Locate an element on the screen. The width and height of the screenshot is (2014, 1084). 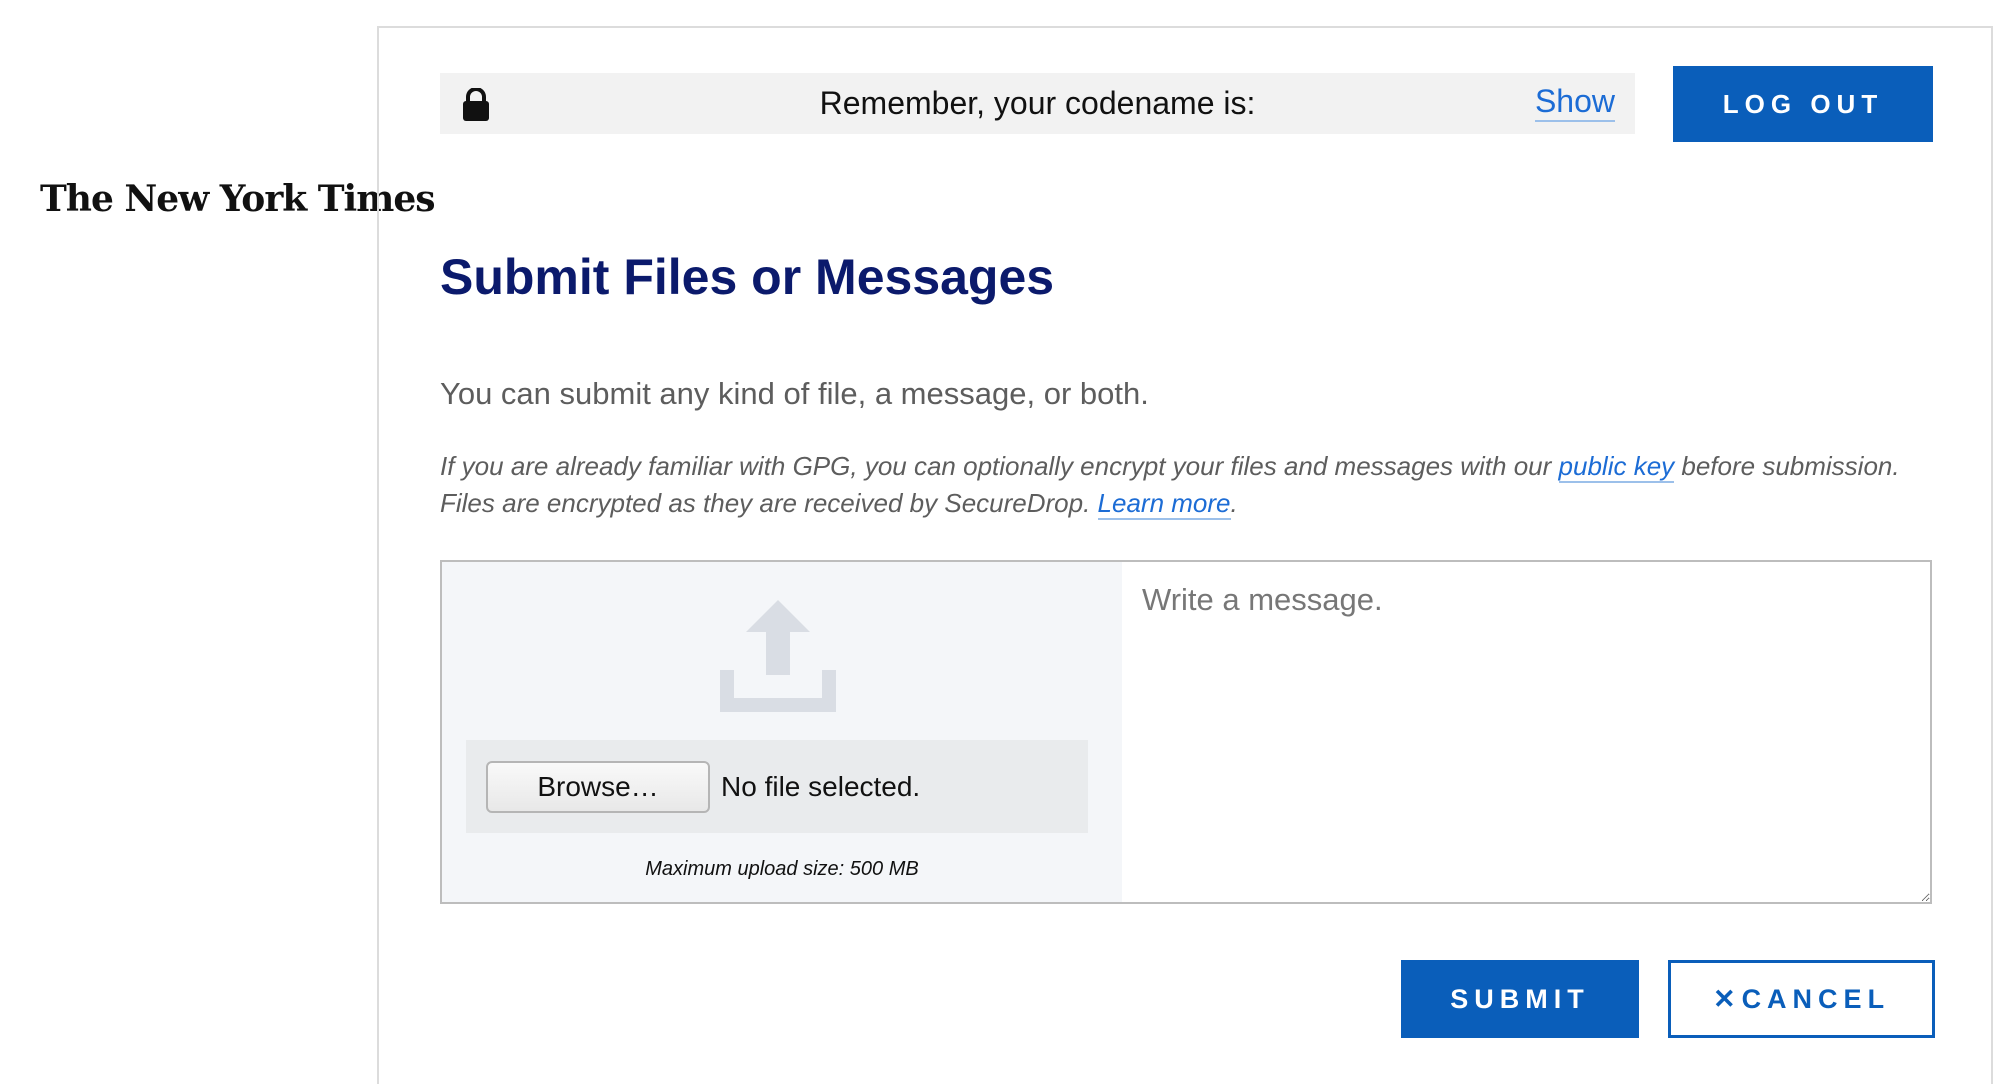
message-textarea is located at coordinates (1526, 732).